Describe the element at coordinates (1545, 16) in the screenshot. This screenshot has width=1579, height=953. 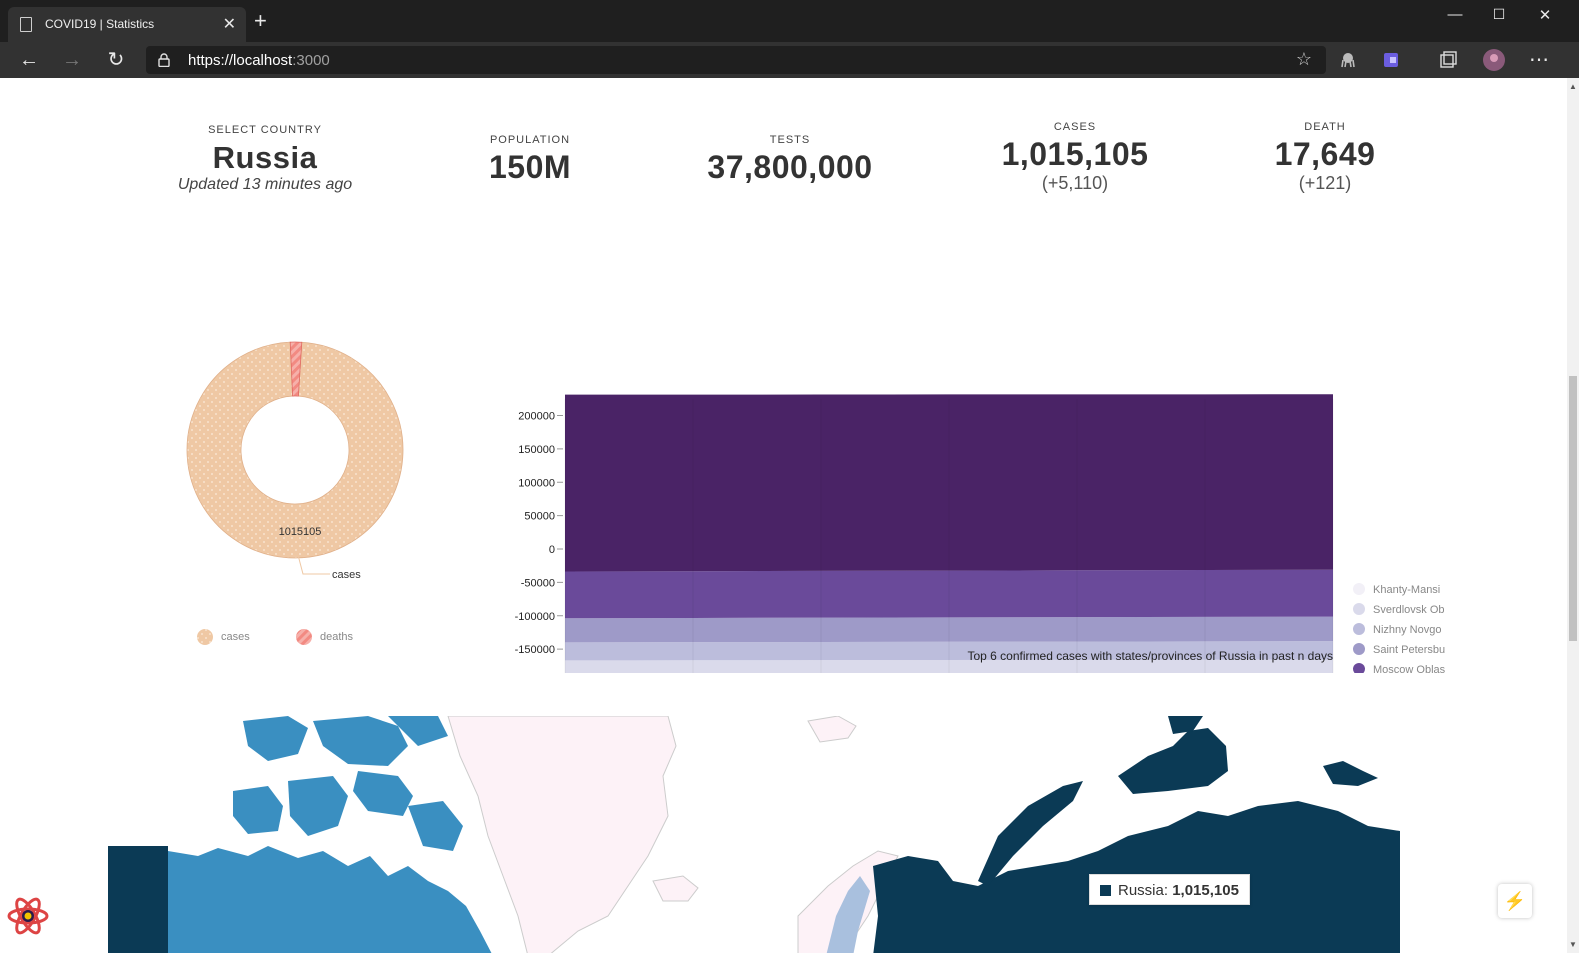
I see `window-close-icon: ✕` at that location.